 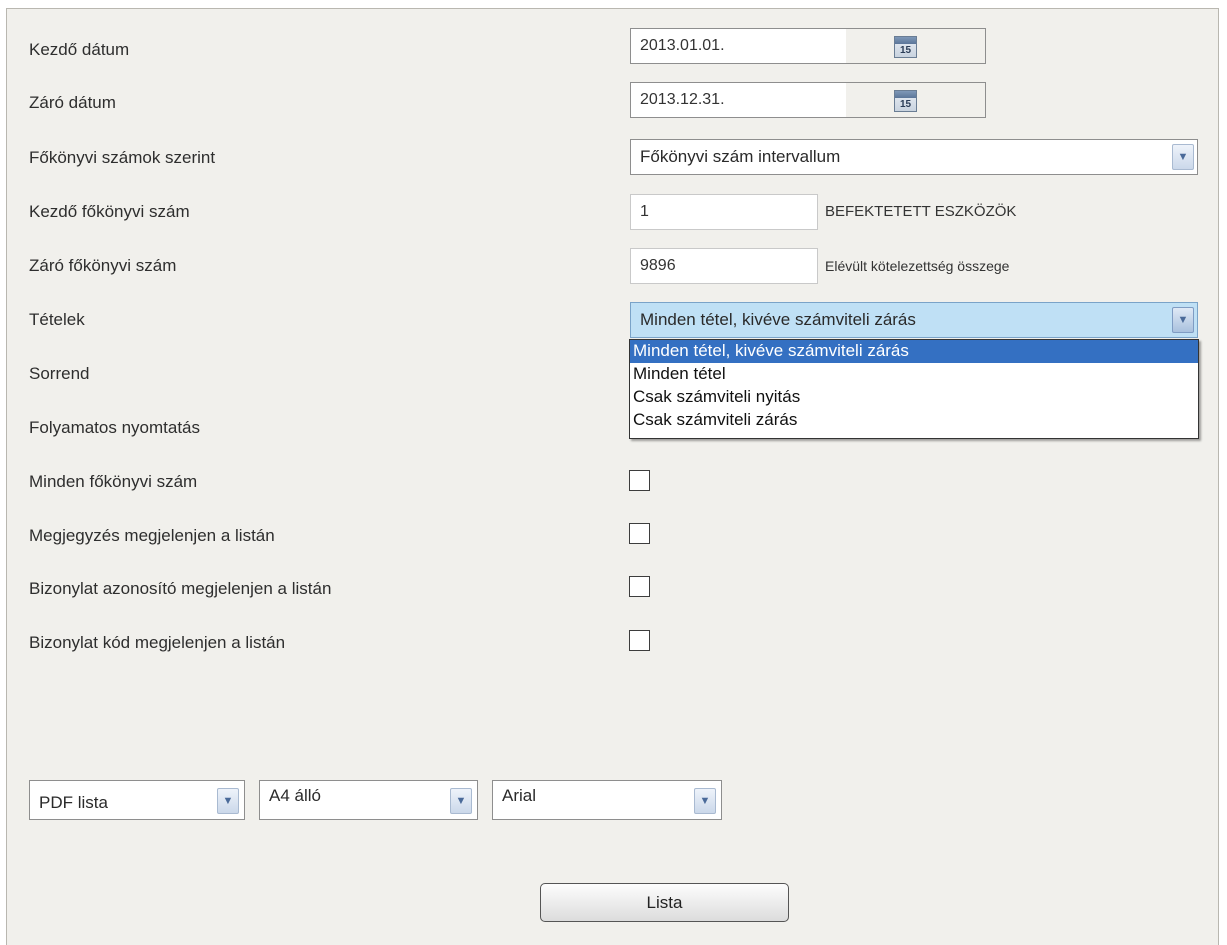 I want to click on all-accounts-checkbox, so click(x=639, y=480).